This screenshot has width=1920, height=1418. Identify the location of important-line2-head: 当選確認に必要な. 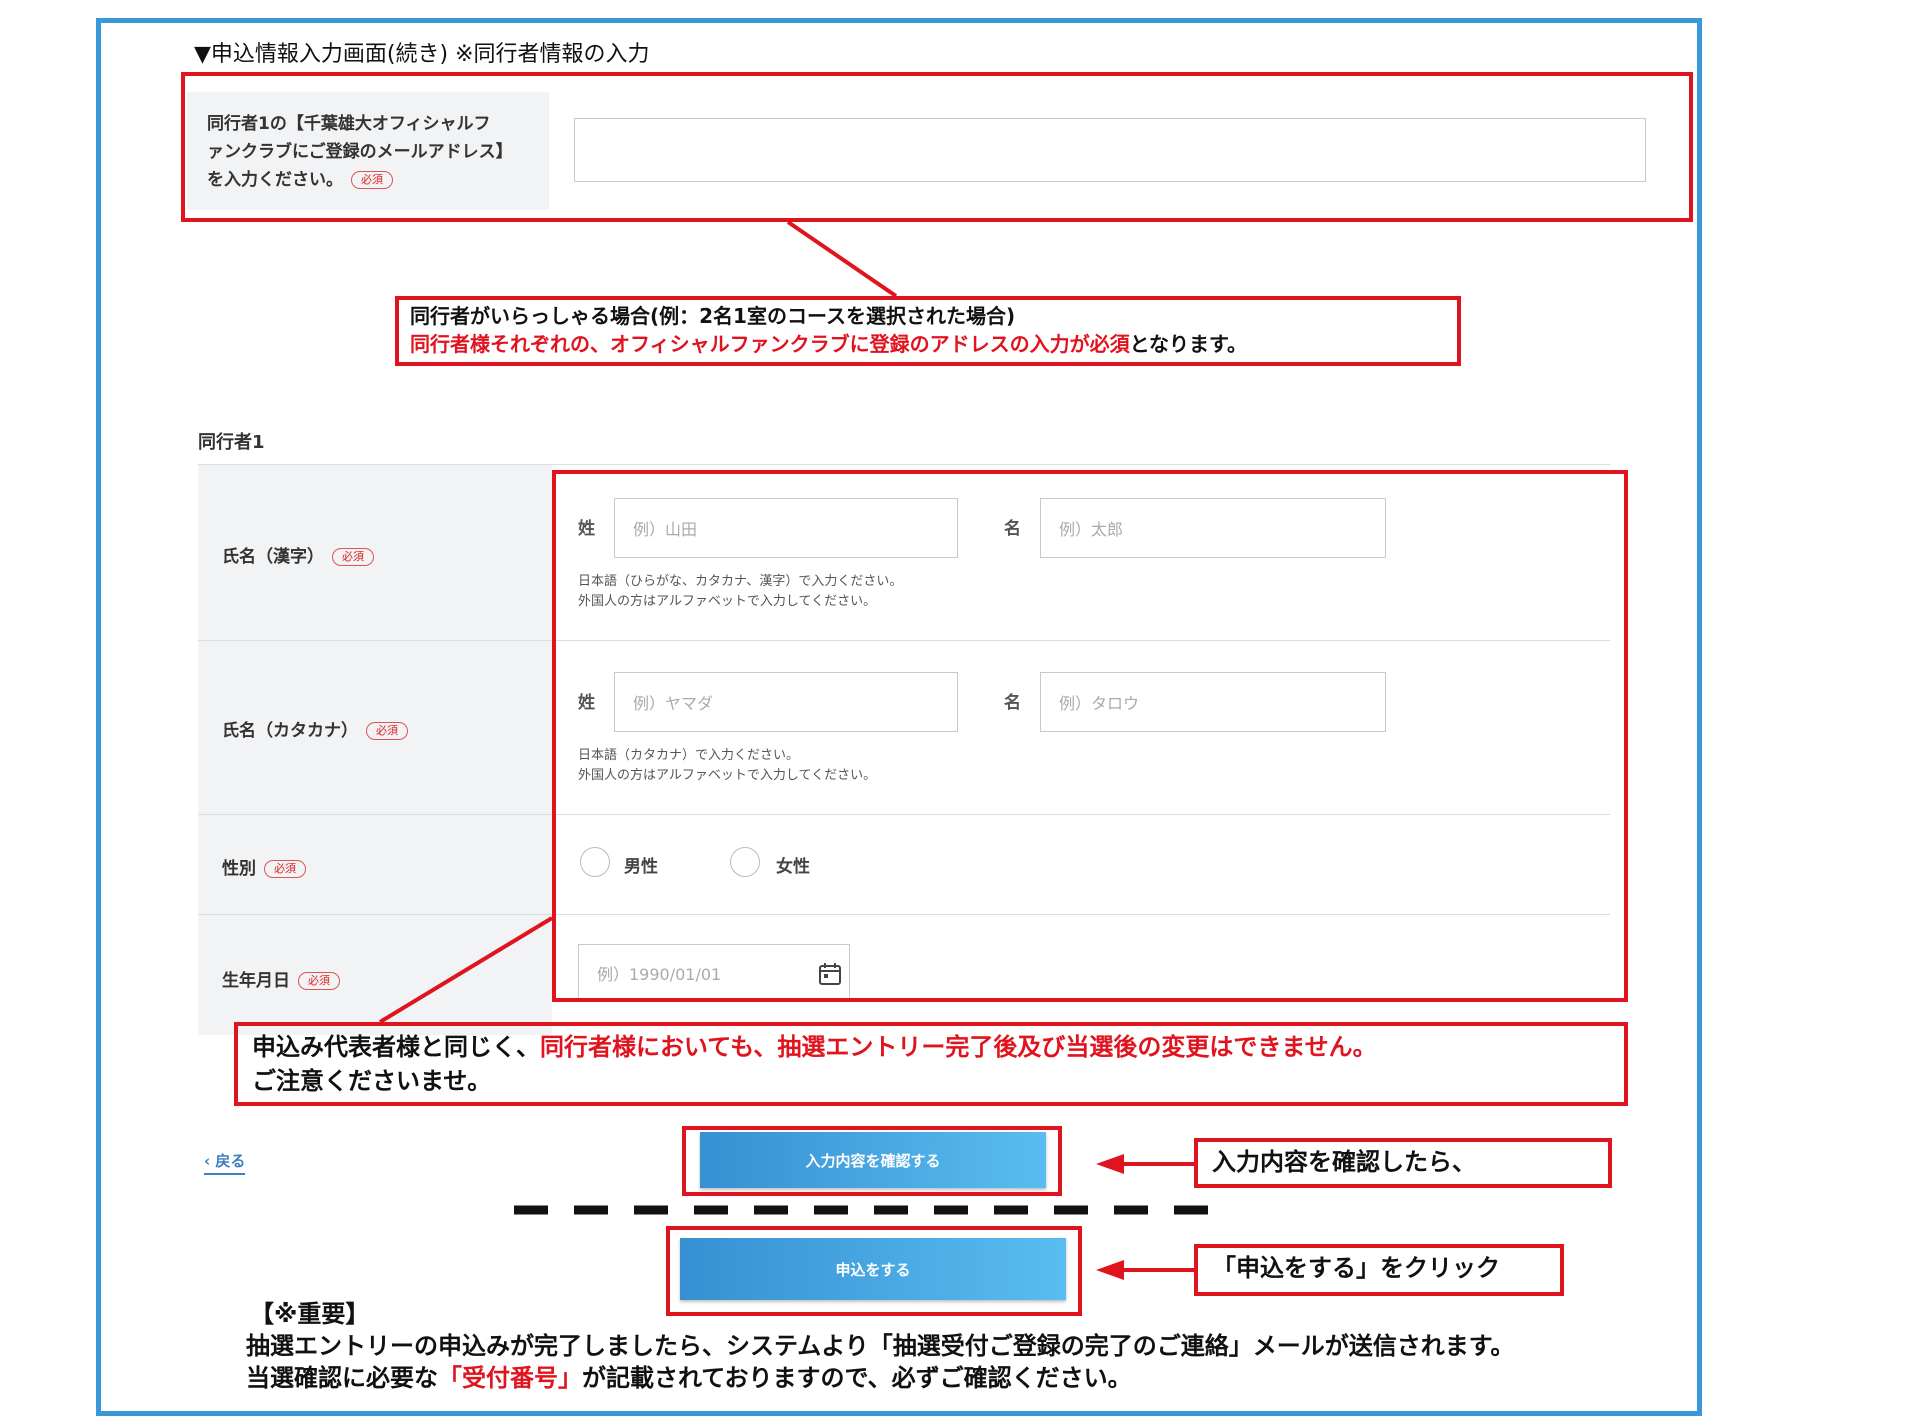
(342, 1378).